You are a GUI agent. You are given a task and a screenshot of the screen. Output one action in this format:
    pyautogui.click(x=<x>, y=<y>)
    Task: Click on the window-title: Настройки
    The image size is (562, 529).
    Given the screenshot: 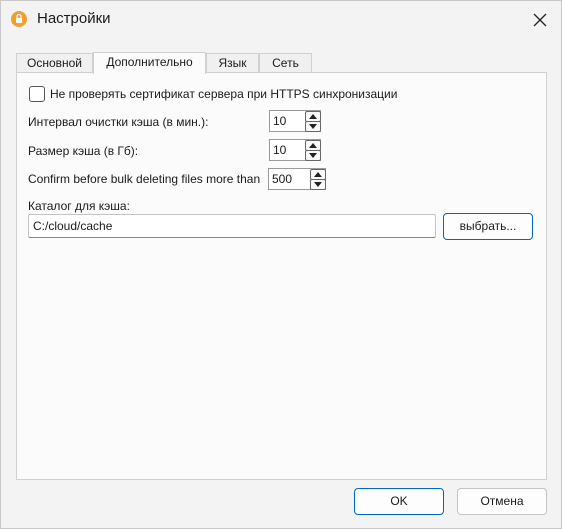 What is the action you would take?
    pyautogui.click(x=74, y=18)
    